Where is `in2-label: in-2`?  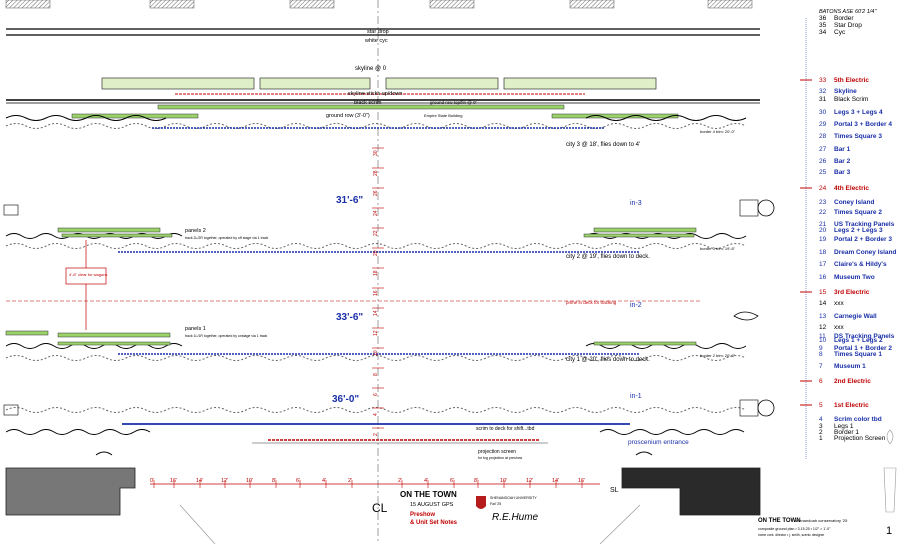
in2-label: in-2 is located at coordinates (636, 305).